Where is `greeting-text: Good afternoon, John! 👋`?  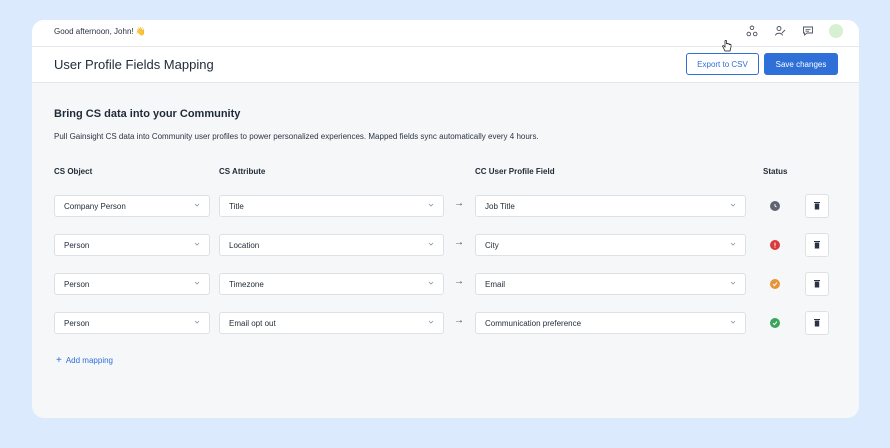
greeting-text: Good afternoon, John! 👋 is located at coordinates (100, 31).